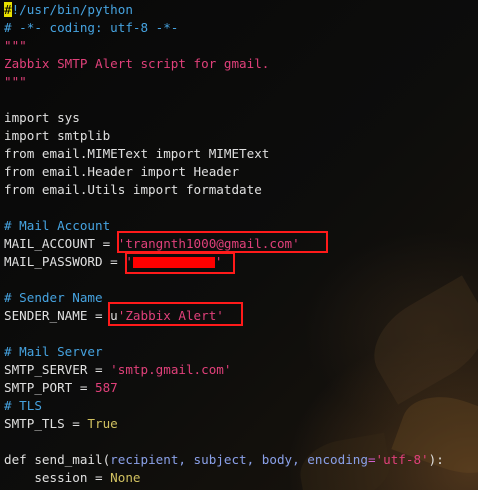 Image resolution: width=478 pixels, height=490 pixels. Describe the element at coordinates (61, 243) in the screenshot. I see `code-token: MAIL_ACCOUNT =` at that location.